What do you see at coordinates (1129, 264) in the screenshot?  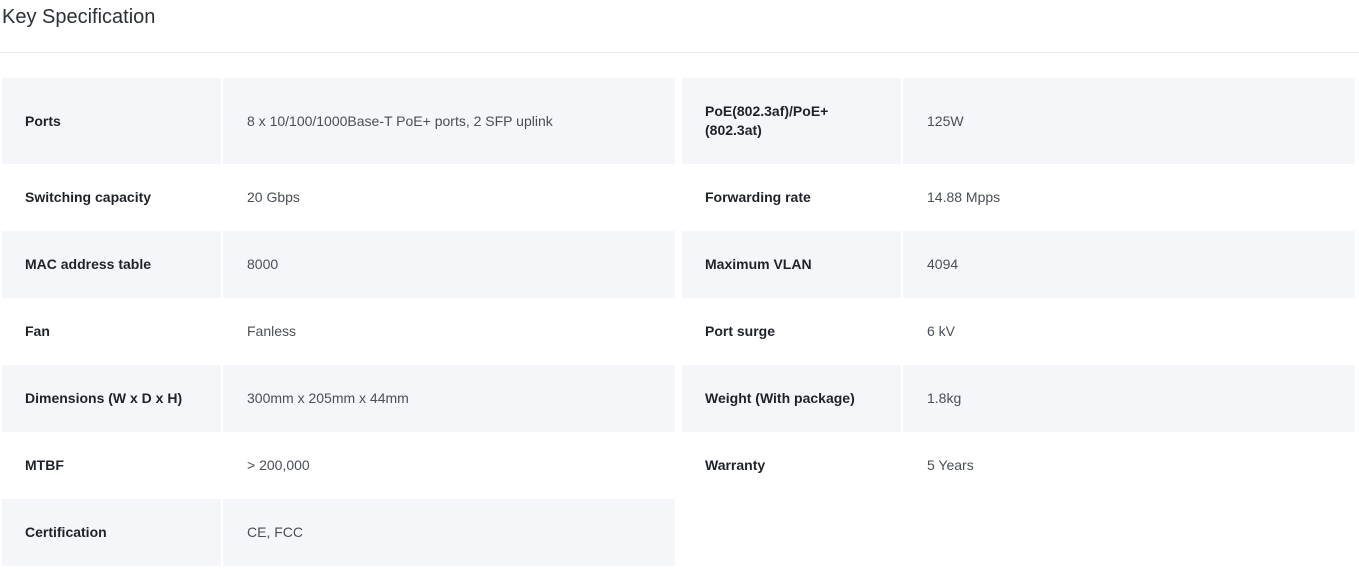 I see `spec-value: 4094` at bounding box center [1129, 264].